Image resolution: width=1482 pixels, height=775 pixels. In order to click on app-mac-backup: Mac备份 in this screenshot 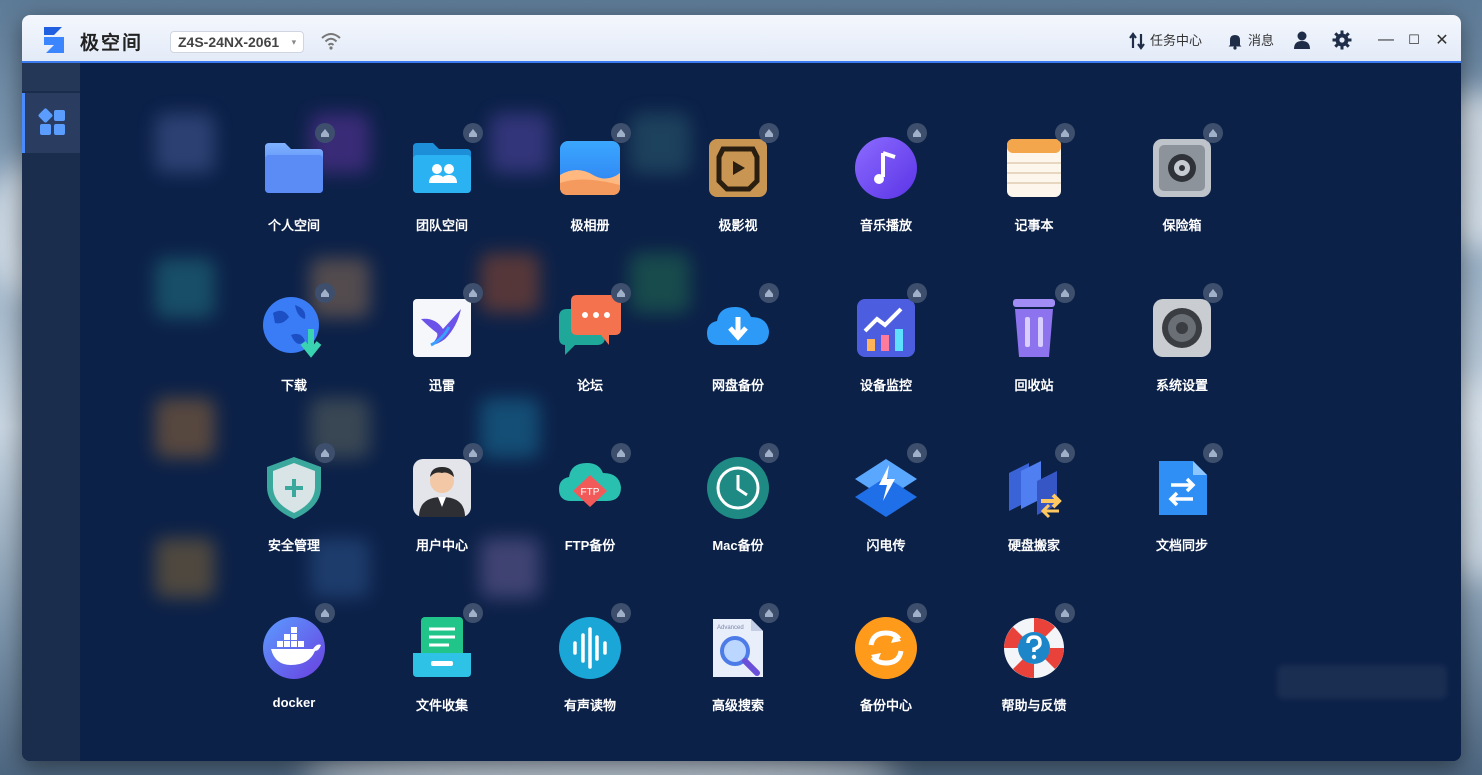, I will do `click(738, 514)`.